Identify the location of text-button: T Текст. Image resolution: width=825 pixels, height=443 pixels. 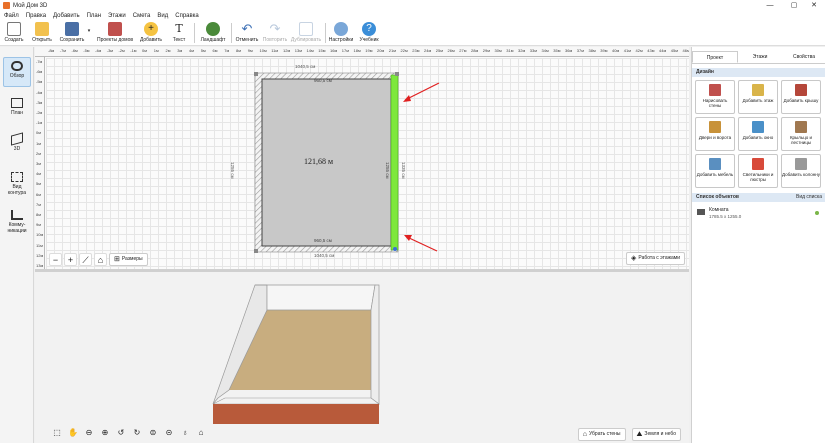
(179, 33).